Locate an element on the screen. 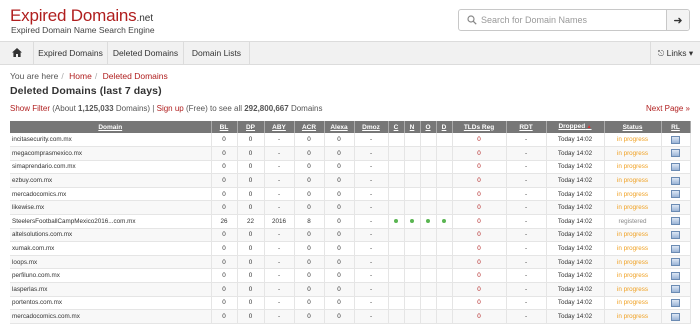  column-header-c: C is located at coordinates (396, 127).